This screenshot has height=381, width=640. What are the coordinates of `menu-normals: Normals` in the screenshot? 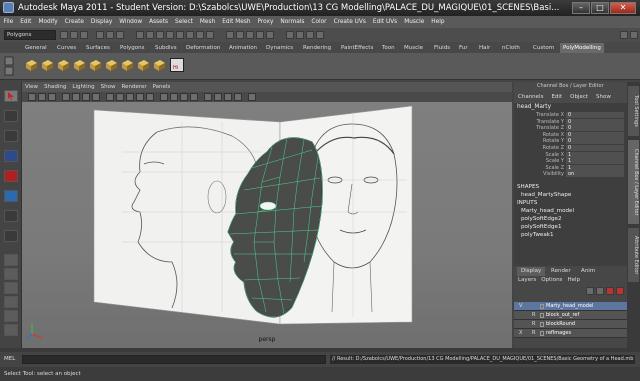 It's located at (292, 22).